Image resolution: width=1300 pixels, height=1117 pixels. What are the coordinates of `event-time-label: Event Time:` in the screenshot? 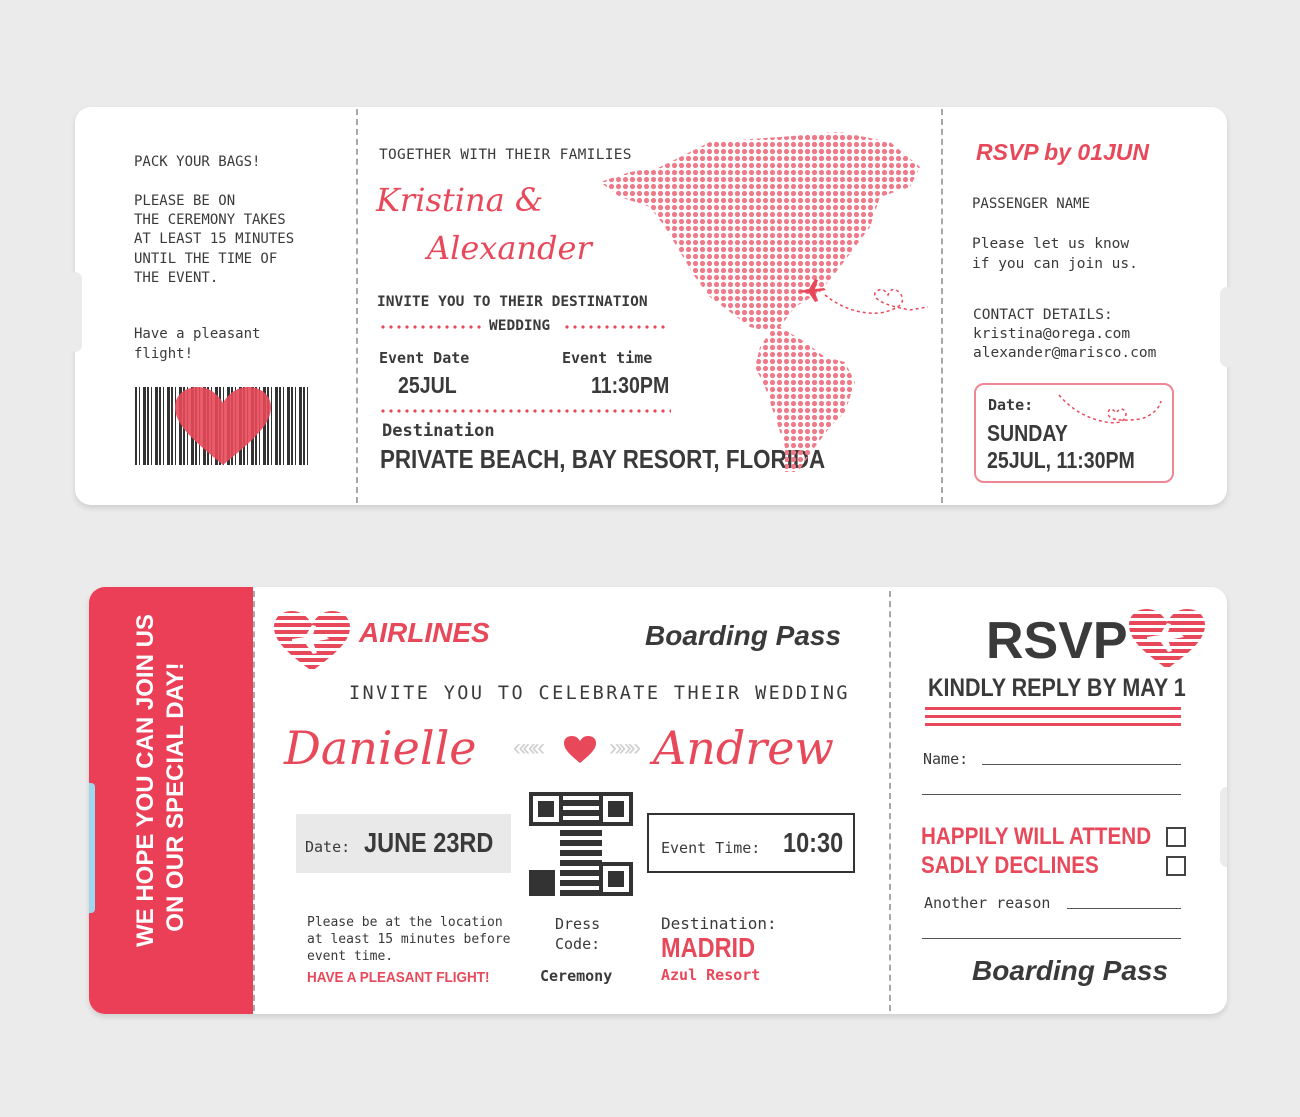 It's located at (711, 848).